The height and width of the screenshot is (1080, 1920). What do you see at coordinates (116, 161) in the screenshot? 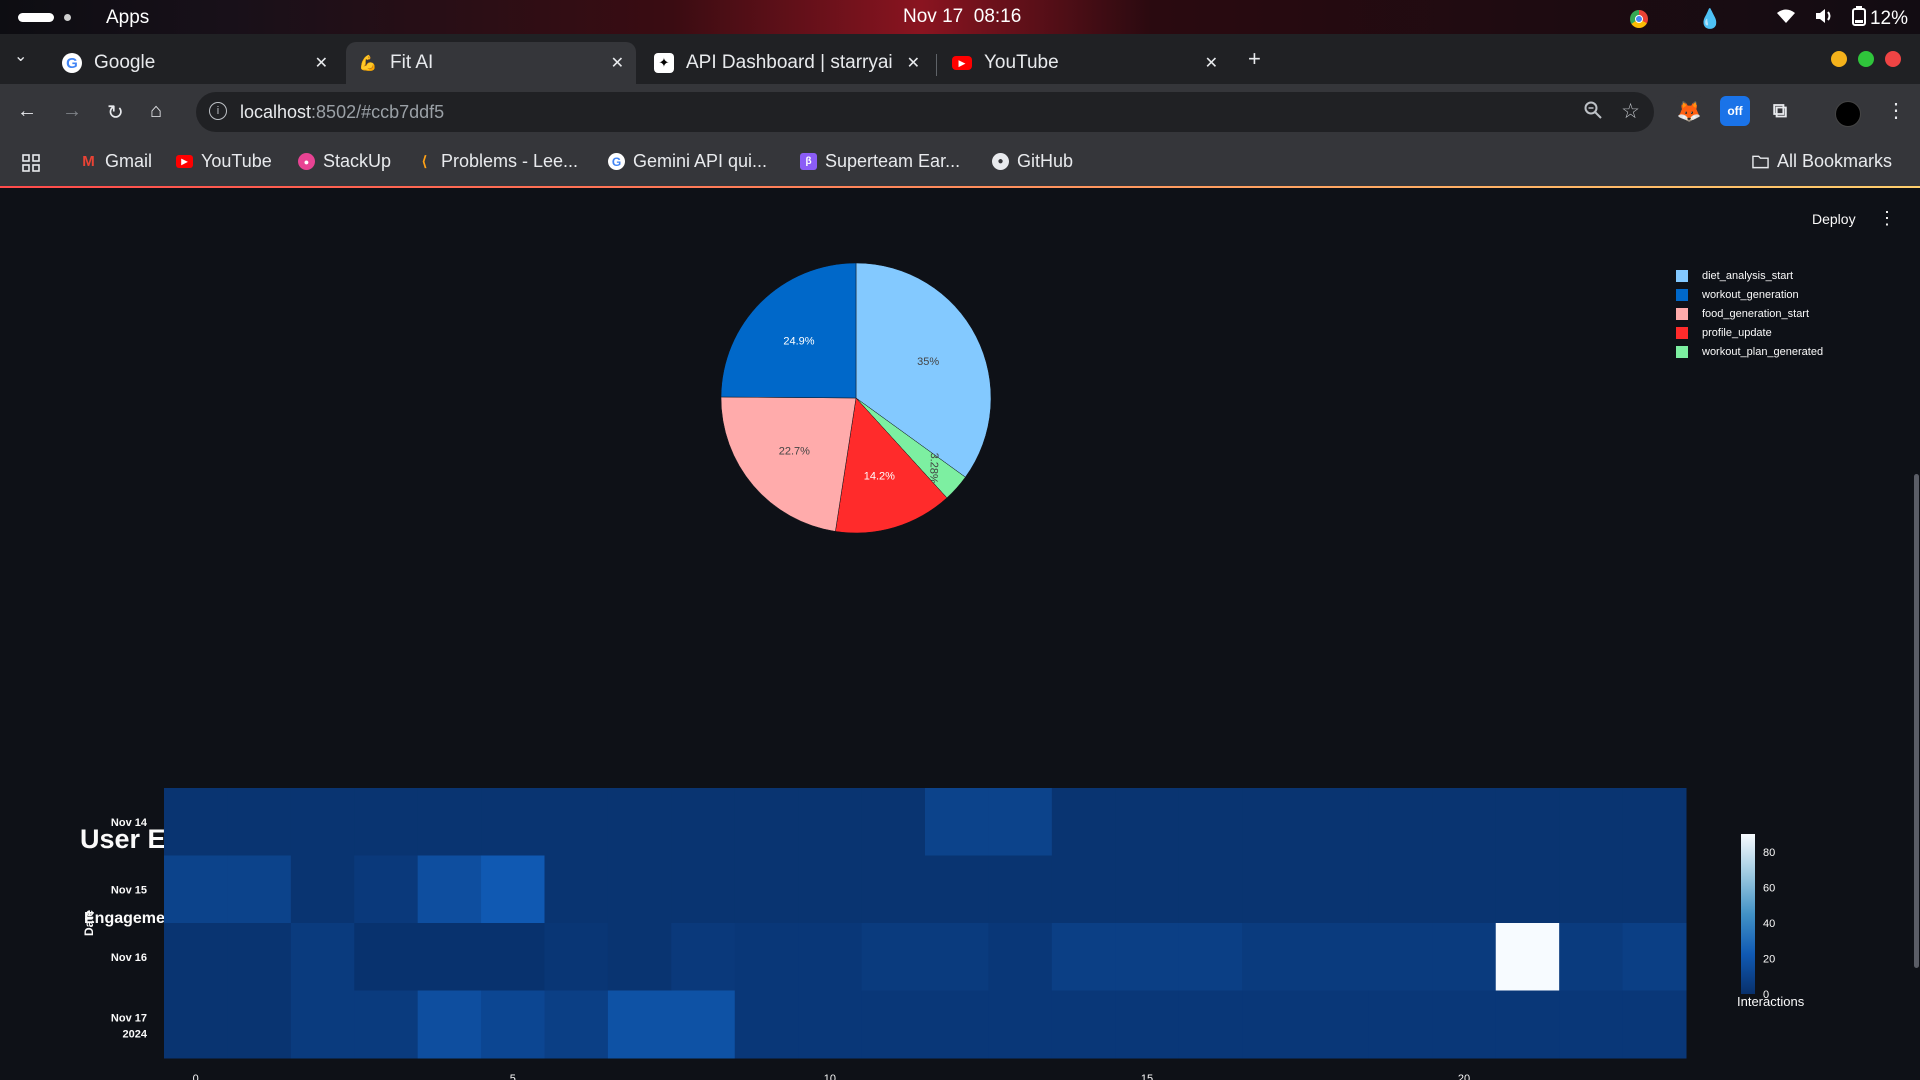
I see `bookmark-gmail: M Gmail` at bounding box center [116, 161].